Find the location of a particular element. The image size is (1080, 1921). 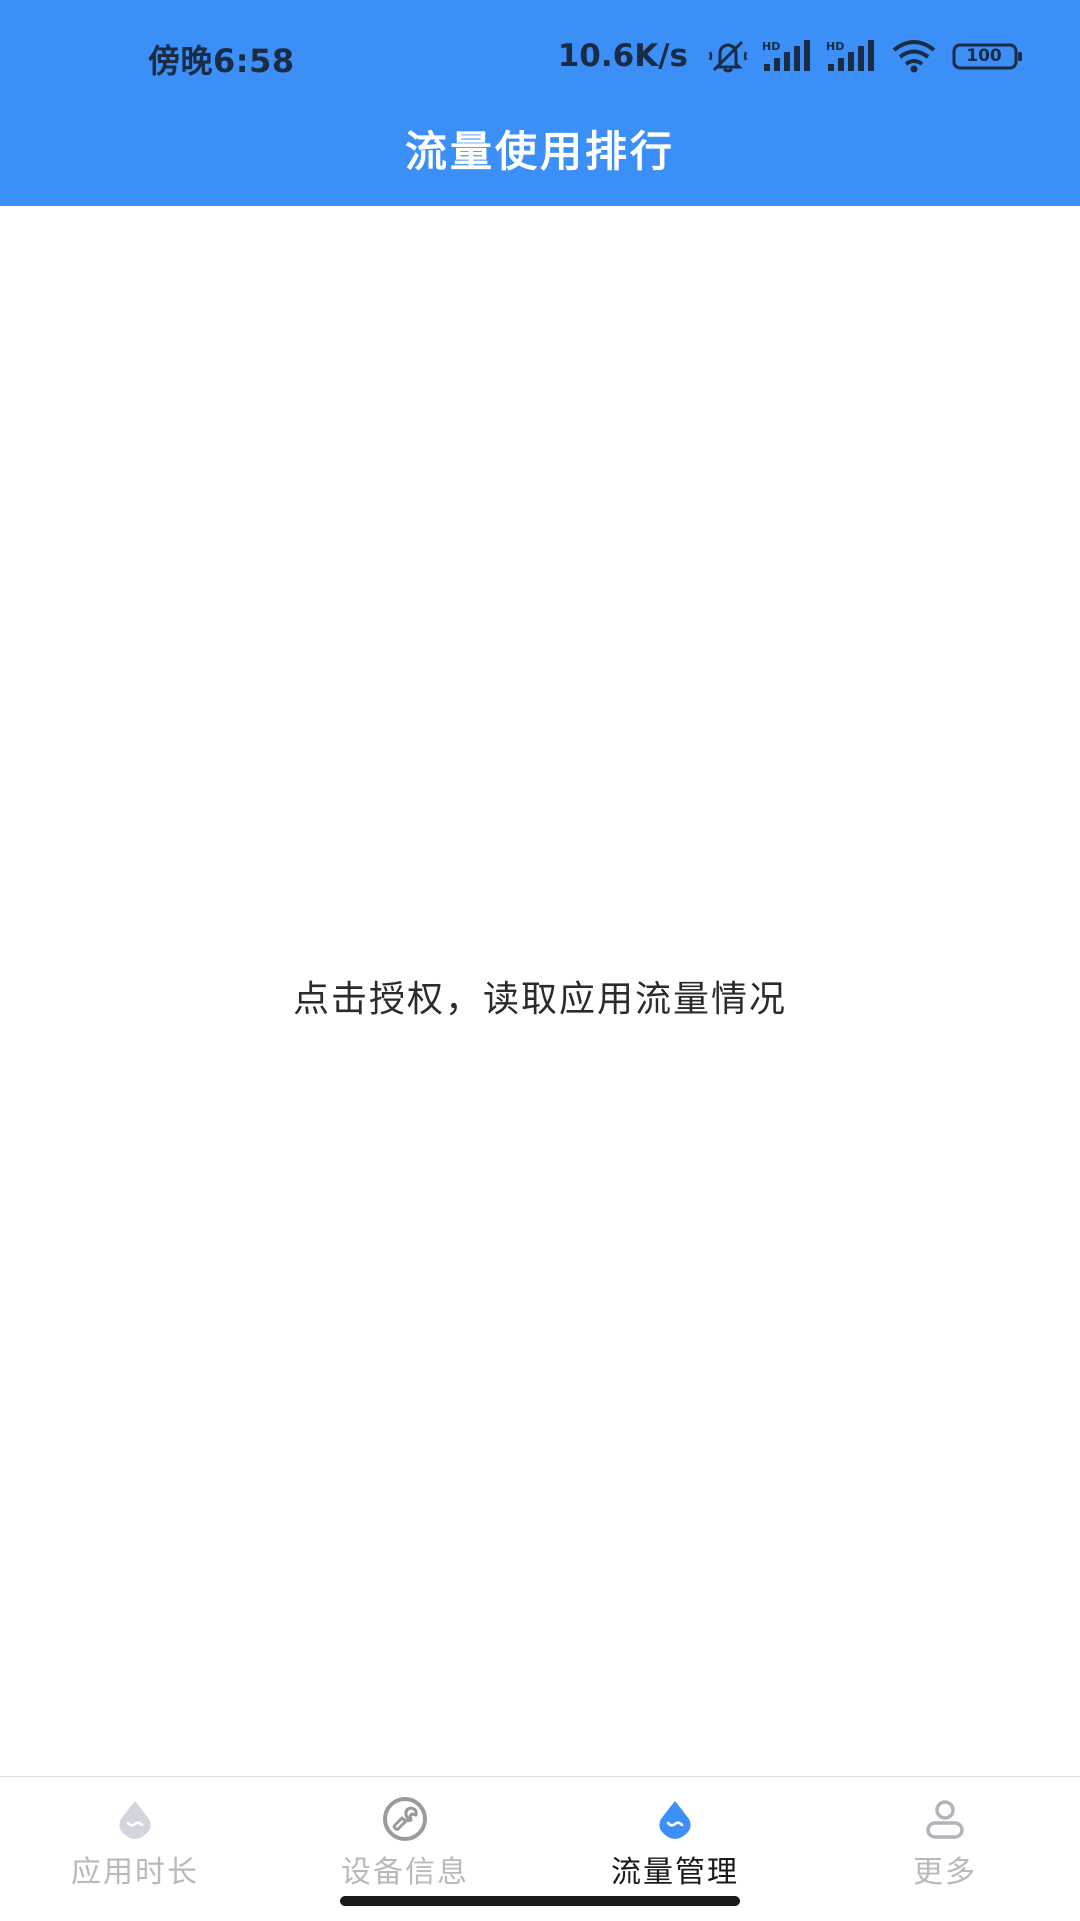

battery-level: 100 is located at coordinates (984, 56).